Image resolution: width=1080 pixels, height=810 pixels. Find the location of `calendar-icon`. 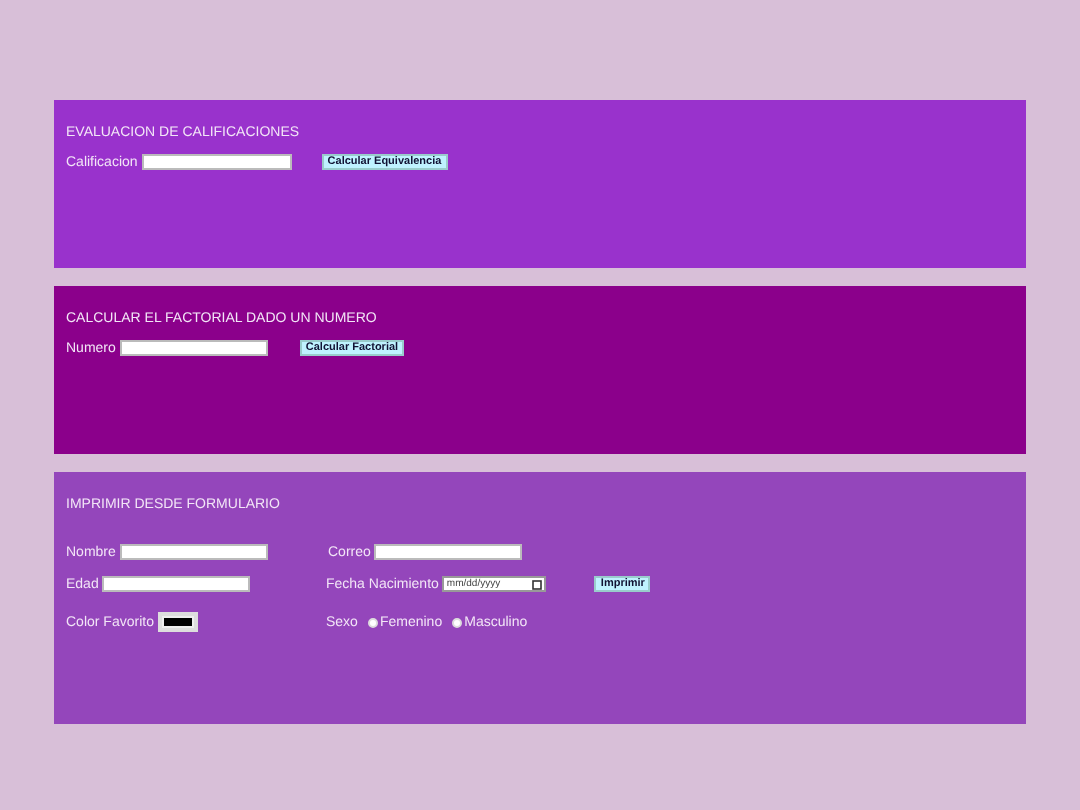

calendar-icon is located at coordinates (537, 584).